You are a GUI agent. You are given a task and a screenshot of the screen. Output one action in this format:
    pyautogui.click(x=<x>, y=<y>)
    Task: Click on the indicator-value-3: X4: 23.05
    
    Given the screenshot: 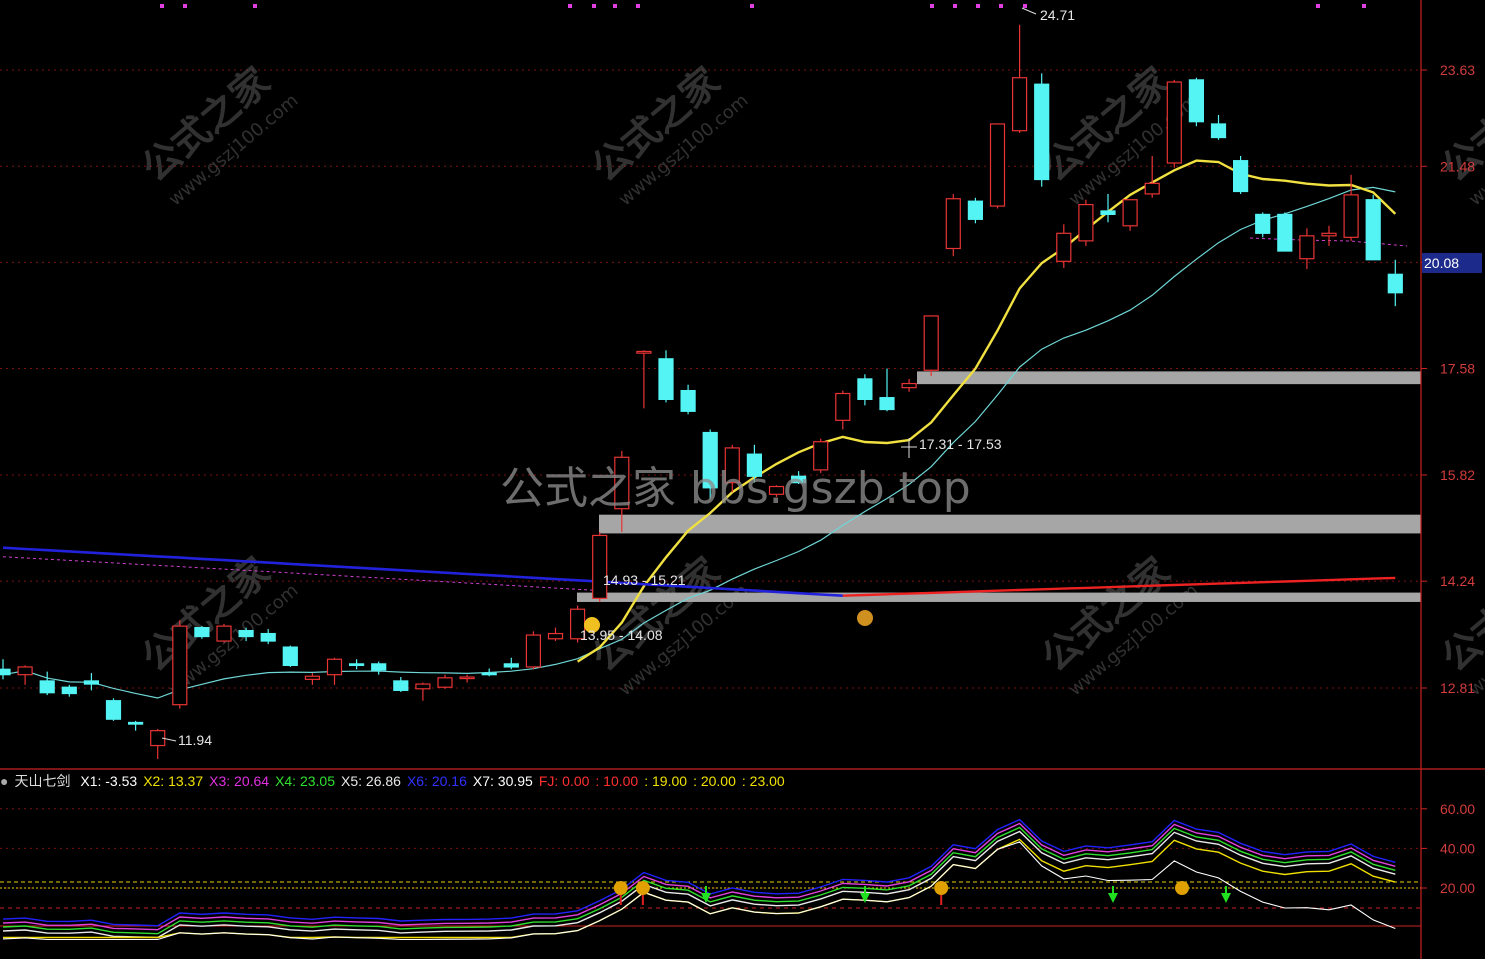 What is the action you would take?
    pyautogui.click(x=305, y=781)
    